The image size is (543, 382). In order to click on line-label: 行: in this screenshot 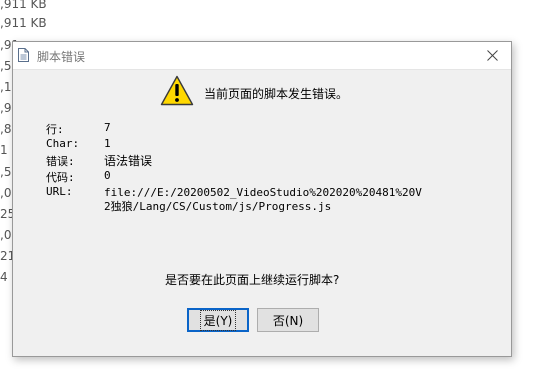, I will do `click(55, 129)`.